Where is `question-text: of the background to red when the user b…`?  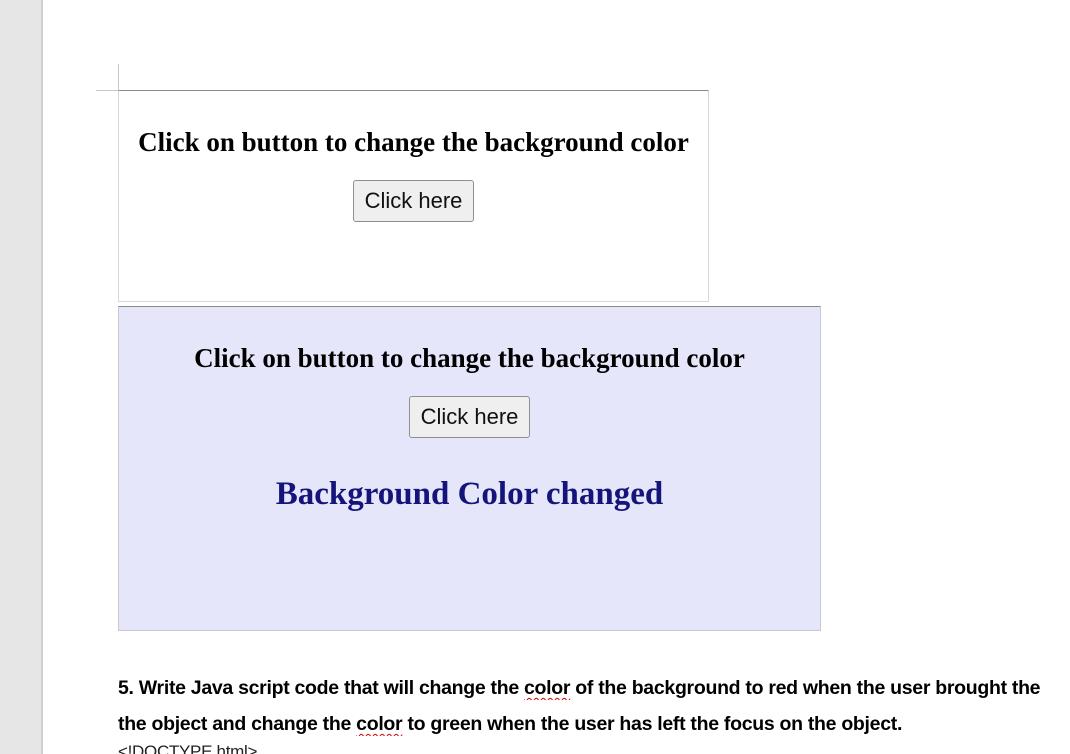 question-text: of the background to red when the user b… is located at coordinates (805, 688).